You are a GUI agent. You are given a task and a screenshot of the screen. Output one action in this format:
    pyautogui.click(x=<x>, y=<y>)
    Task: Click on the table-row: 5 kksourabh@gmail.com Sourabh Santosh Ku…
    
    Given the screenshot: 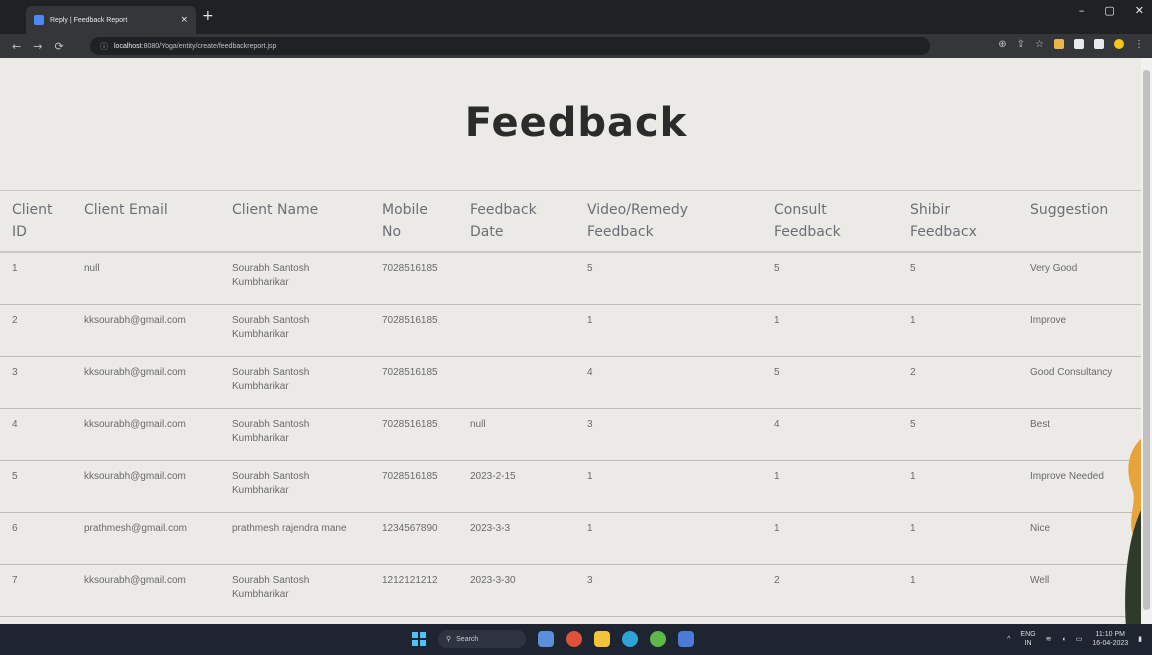 What is the action you would take?
    pyautogui.click(x=570, y=486)
    